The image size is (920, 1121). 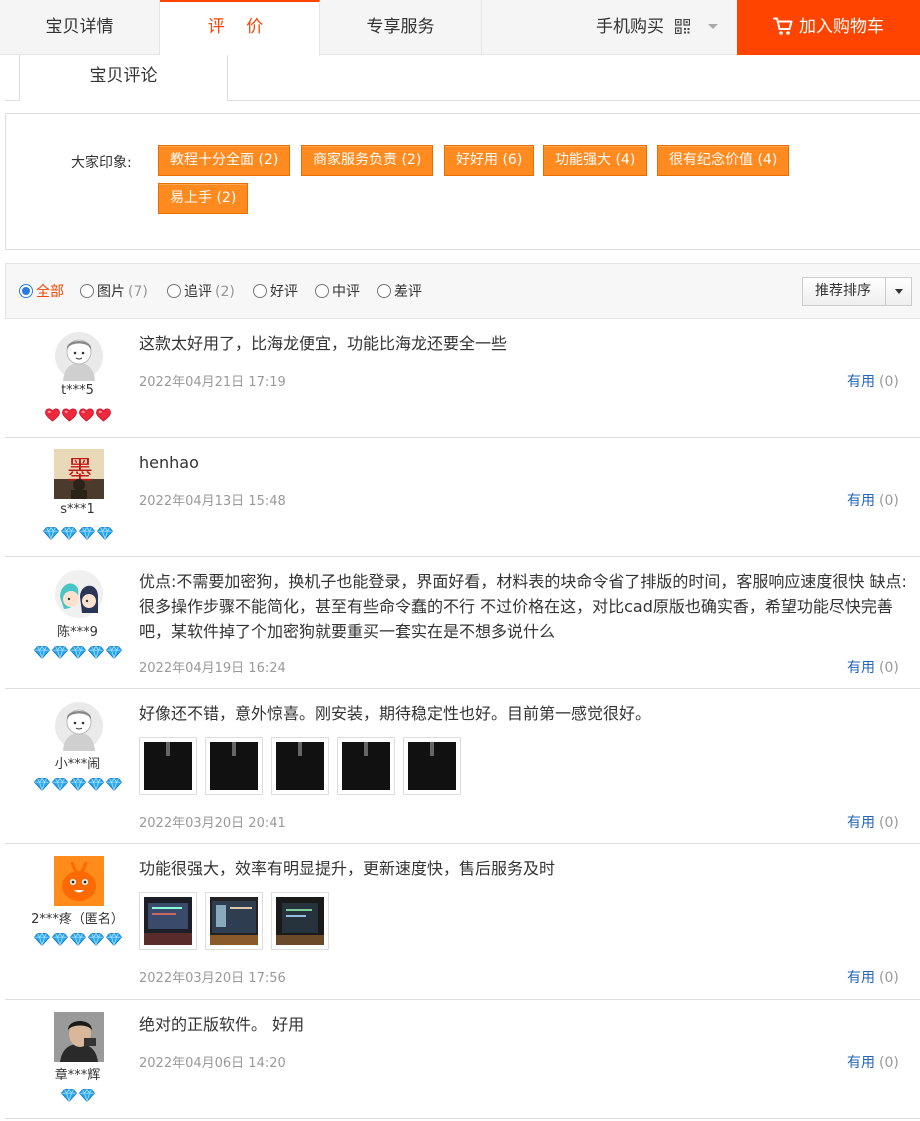 I want to click on review-item: 墨 s***1 henhao 2022年04月13日 15:48 有用 (0), so click(x=462, y=497).